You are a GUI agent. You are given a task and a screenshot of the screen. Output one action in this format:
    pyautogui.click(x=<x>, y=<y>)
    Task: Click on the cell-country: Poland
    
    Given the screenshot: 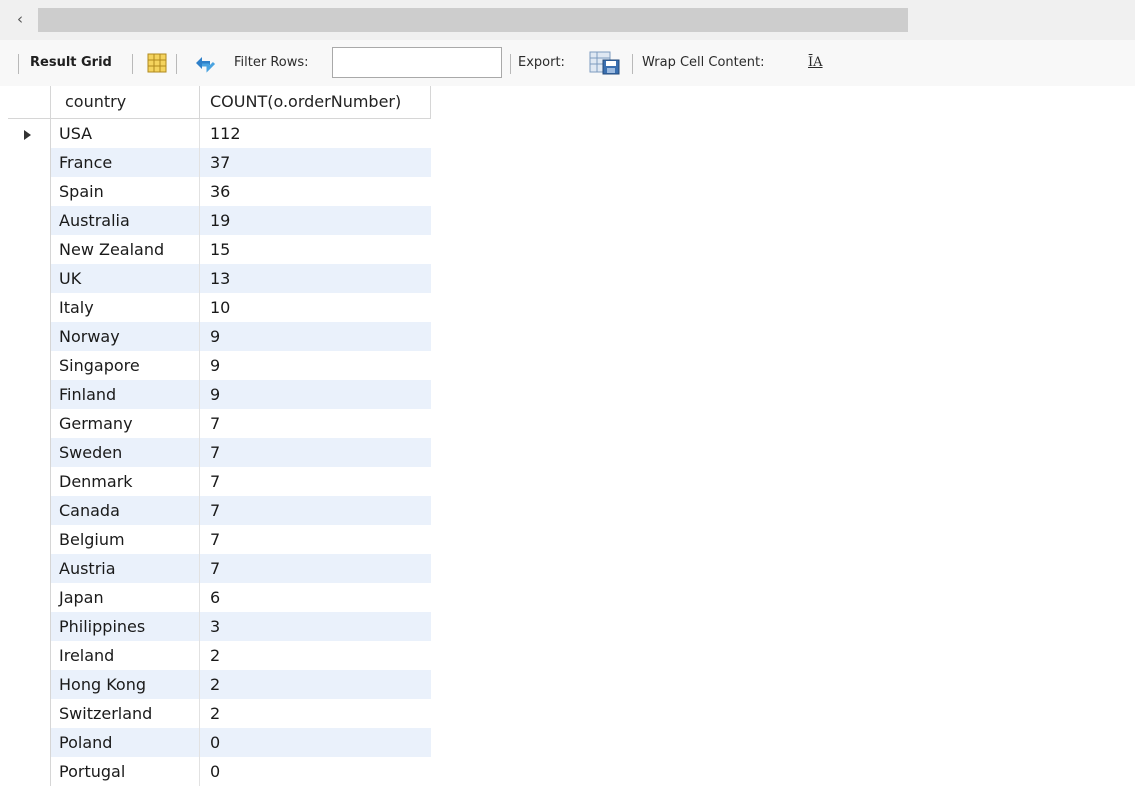 What is the action you would take?
    pyautogui.click(x=125, y=742)
    